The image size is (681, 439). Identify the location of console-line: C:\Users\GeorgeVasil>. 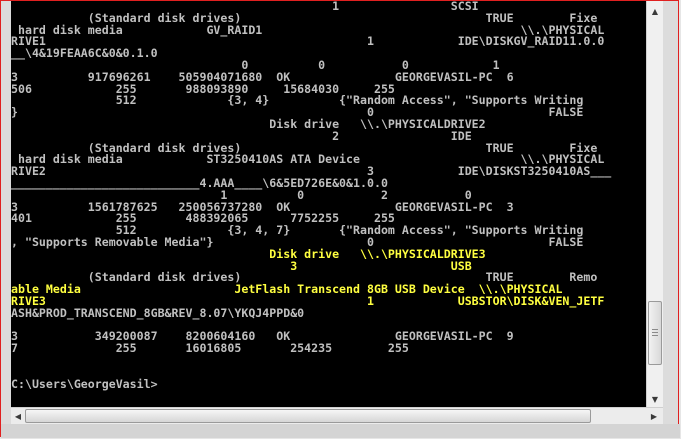
(84, 383).